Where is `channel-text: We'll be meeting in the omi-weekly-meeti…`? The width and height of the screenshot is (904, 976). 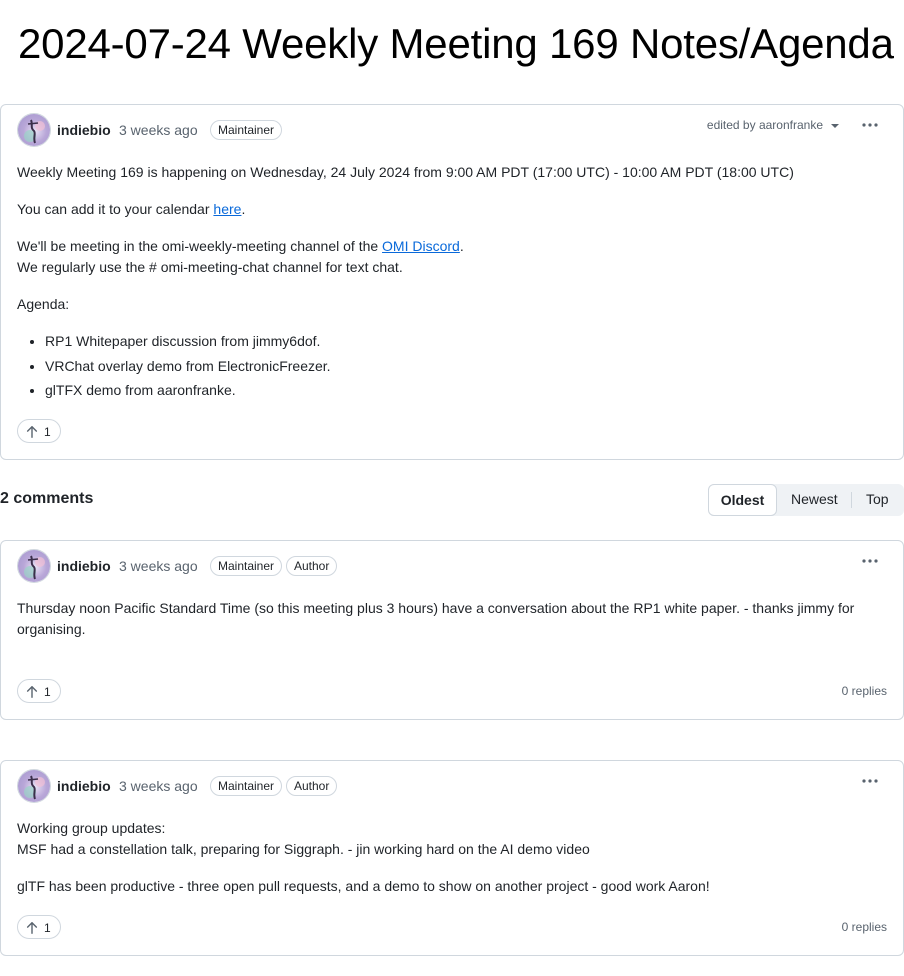 channel-text: We'll be meeting in the omi-weekly-meeti… is located at coordinates (240, 246).